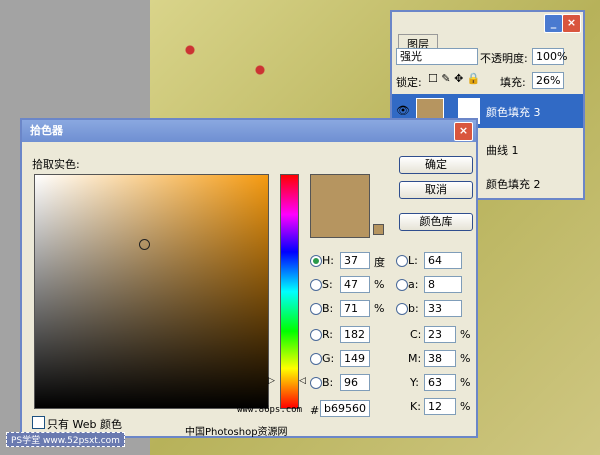 This screenshot has height=455, width=600. Describe the element at coordinates (403, 110) in the screenshot. I see `eye-icon: 👁` at that location.